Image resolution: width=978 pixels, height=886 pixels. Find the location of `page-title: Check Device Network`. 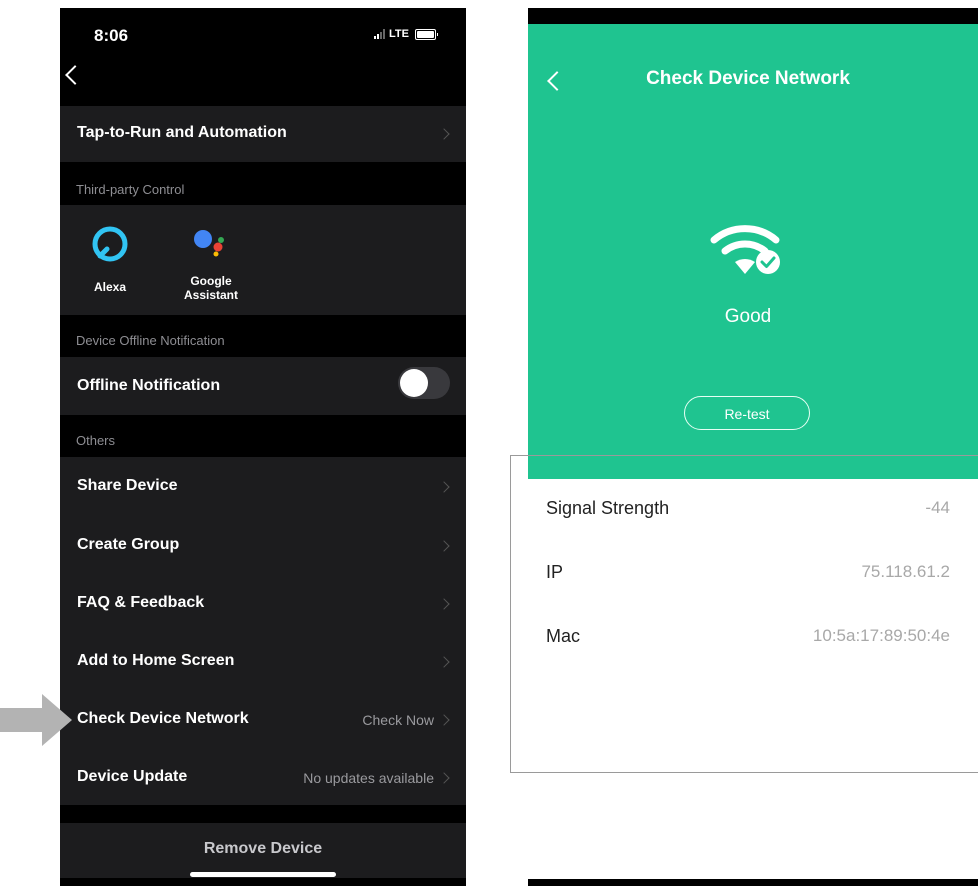

page-title: Check Device Network is located at coordinates (748, 78).